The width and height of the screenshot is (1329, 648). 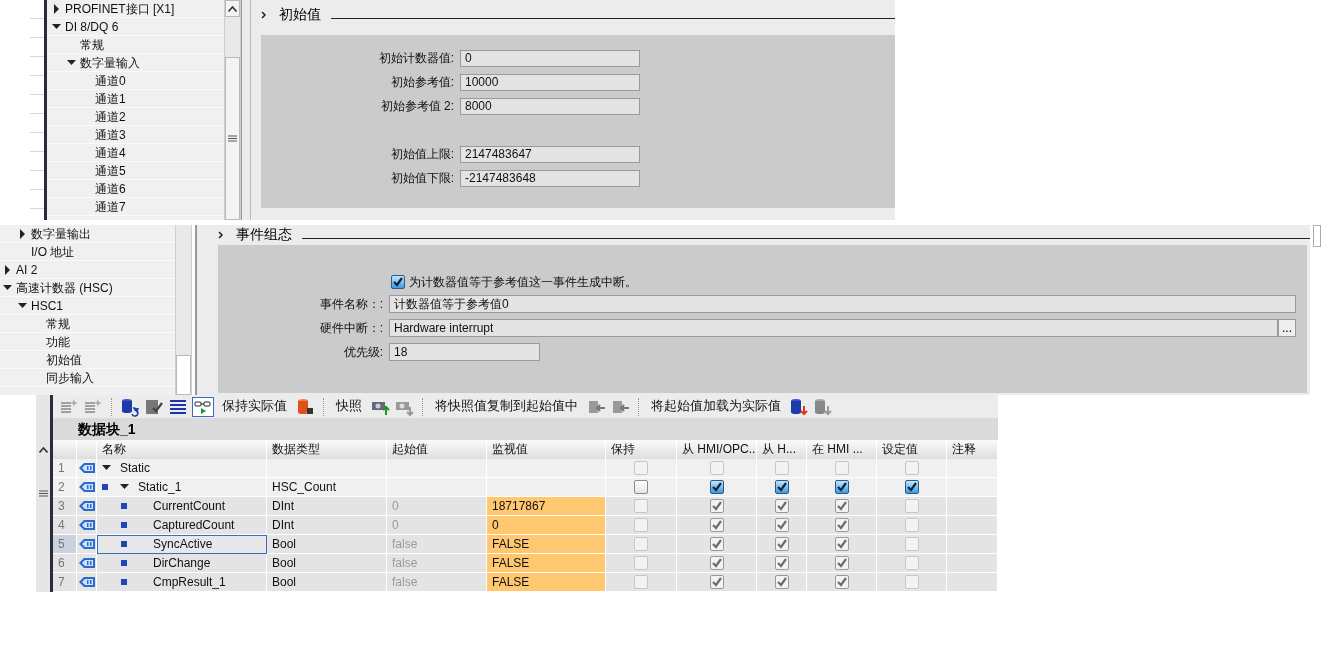 I want to click on table-cell: 18717867, so click(x=546, y=506).